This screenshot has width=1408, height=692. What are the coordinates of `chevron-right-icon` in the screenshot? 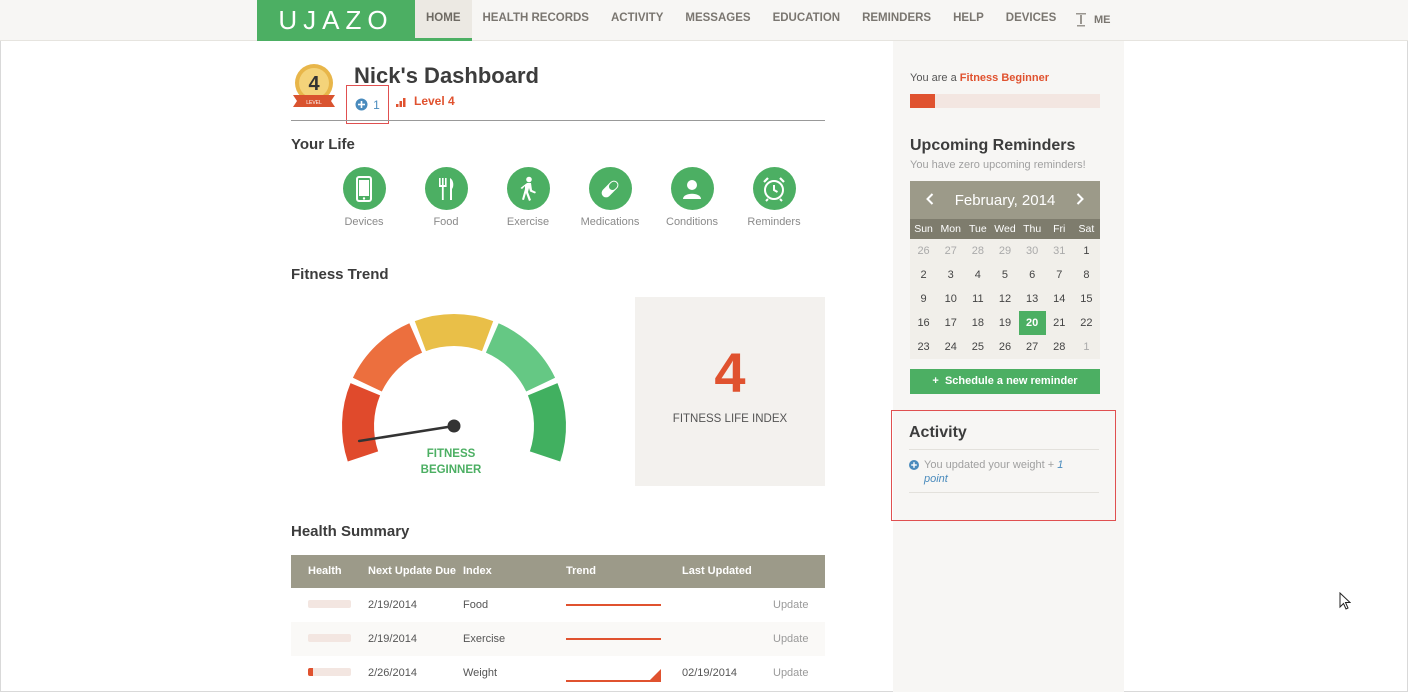 It's located at (1080, 200).